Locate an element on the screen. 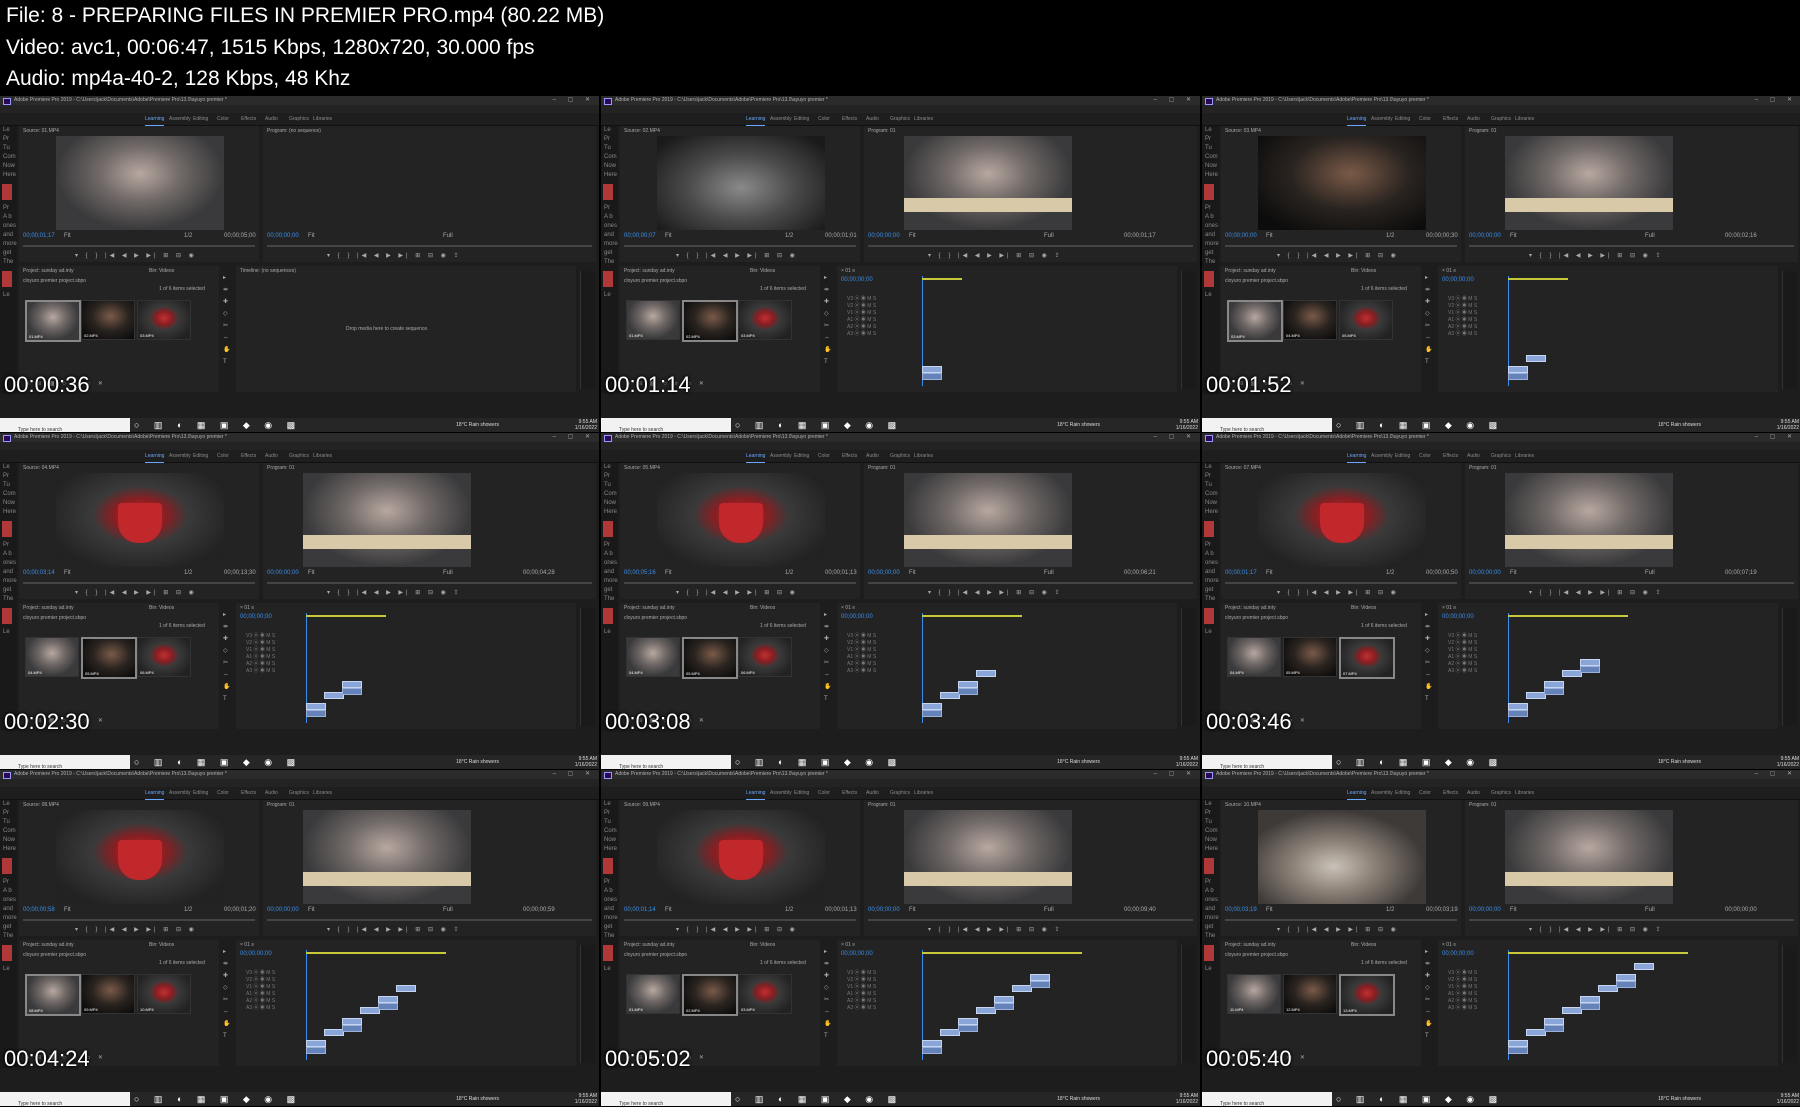 The width and height of the screenshot is (1800, 1107). project-thumbnail: 03.MP4 is located at coordinates (164, 320).